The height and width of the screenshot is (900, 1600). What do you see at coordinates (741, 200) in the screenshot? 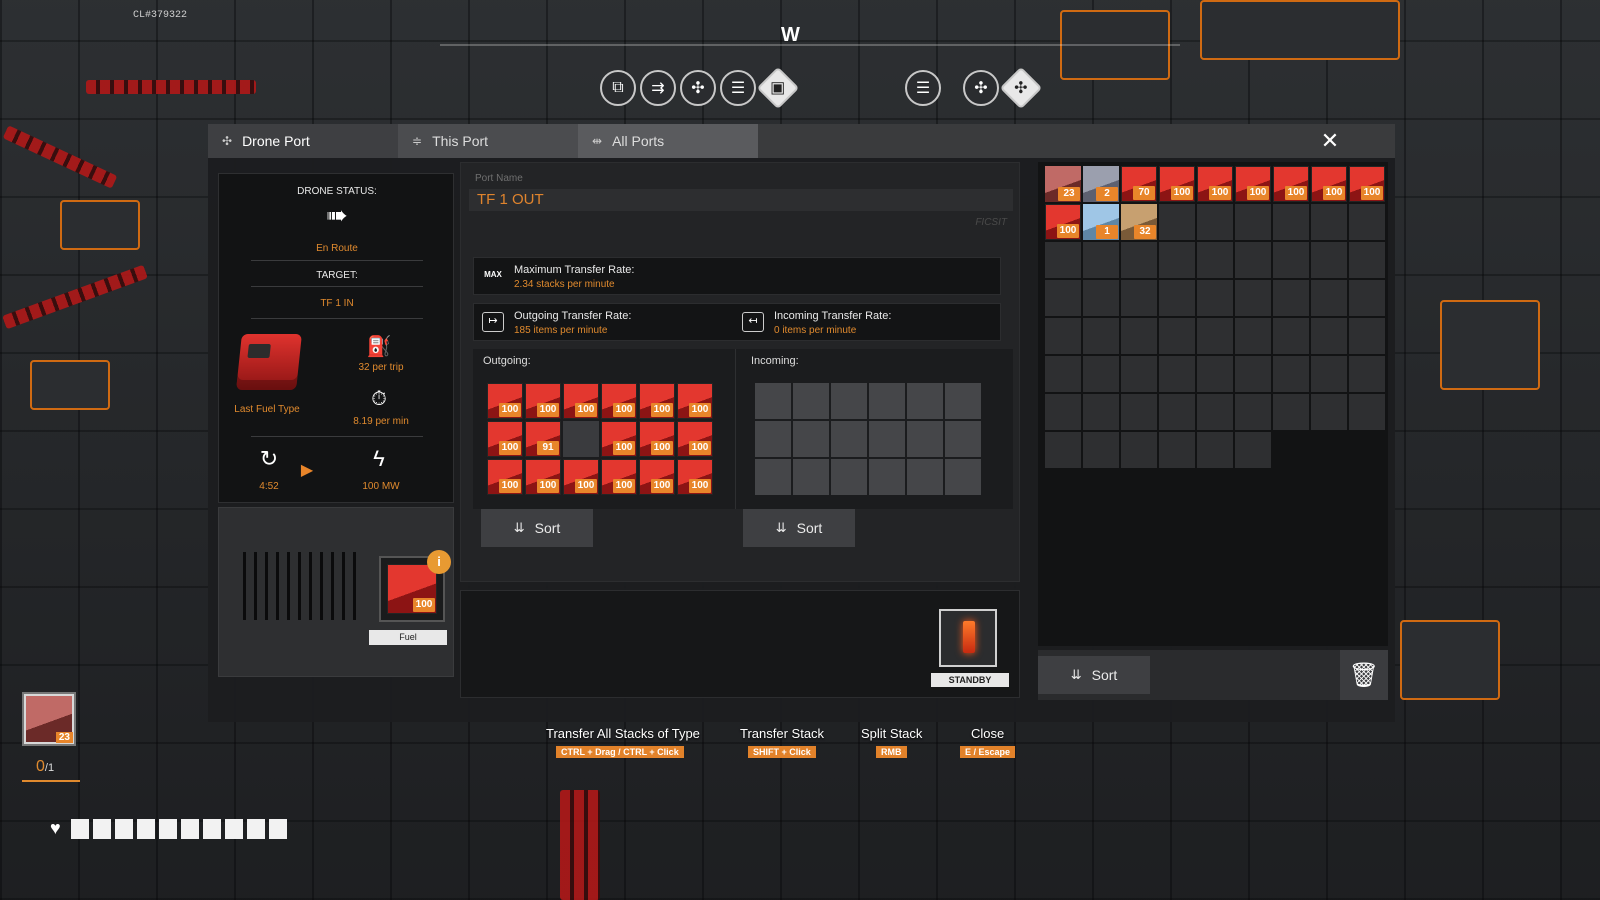
I see `port-name-field: TF 1 OUT` at bounding box center [741, 200].